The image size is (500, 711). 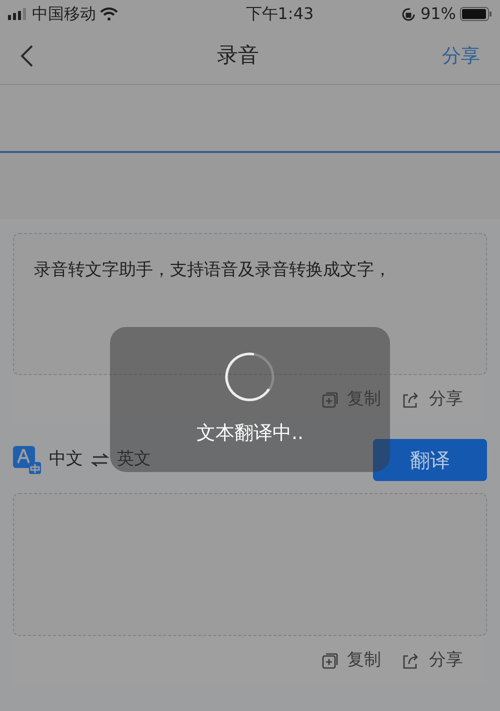 What do you see at coordinates (109, 14) in the screenshot?
I see `wifi-icon` at bounding box center [109, 14].